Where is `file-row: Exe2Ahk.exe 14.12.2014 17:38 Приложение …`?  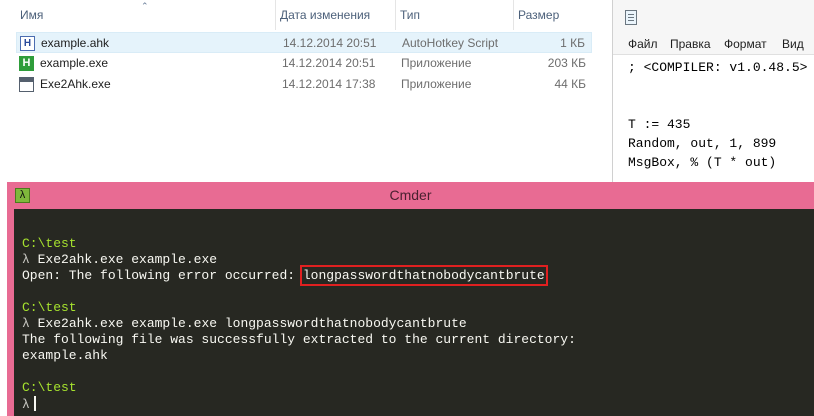
file-row: Exe2Ahk.exe 14.12.2014 17:38 Приложение … is located at coordinates (304, 84).